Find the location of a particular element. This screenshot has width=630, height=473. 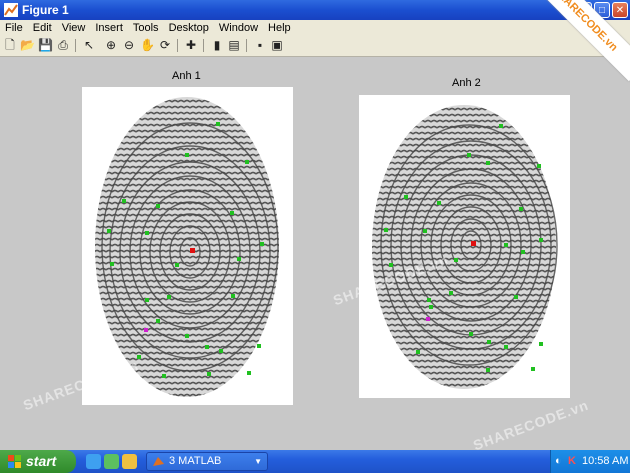

axes-1-title: Anh 1 is located at coordinates (186, 76).